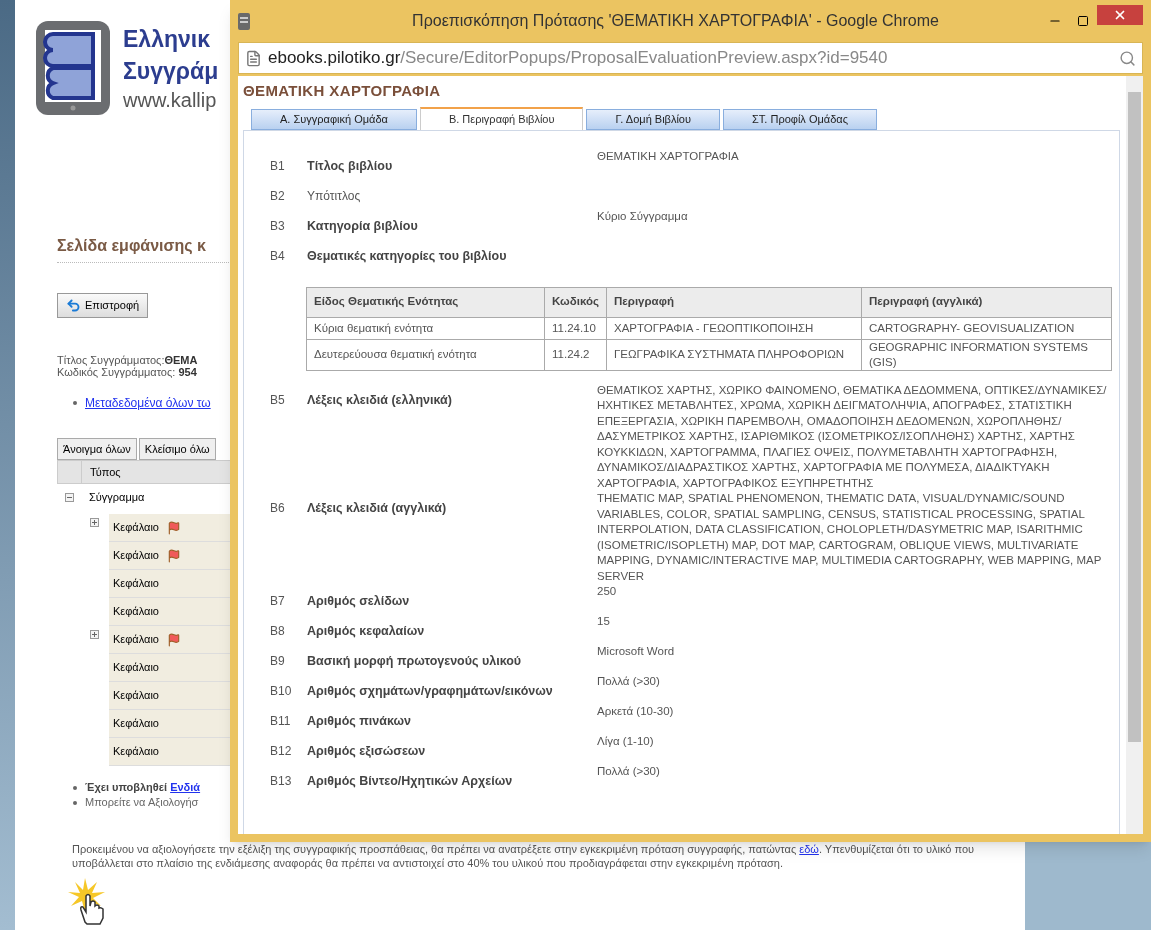 Image resolution: width=1151 pixels, height=930 pixels. What do you see at coordinates (643, 216) in the screenshot?
I see `field-value: Κύριο Σύγγραμμα` at bounding box center [643, 216].